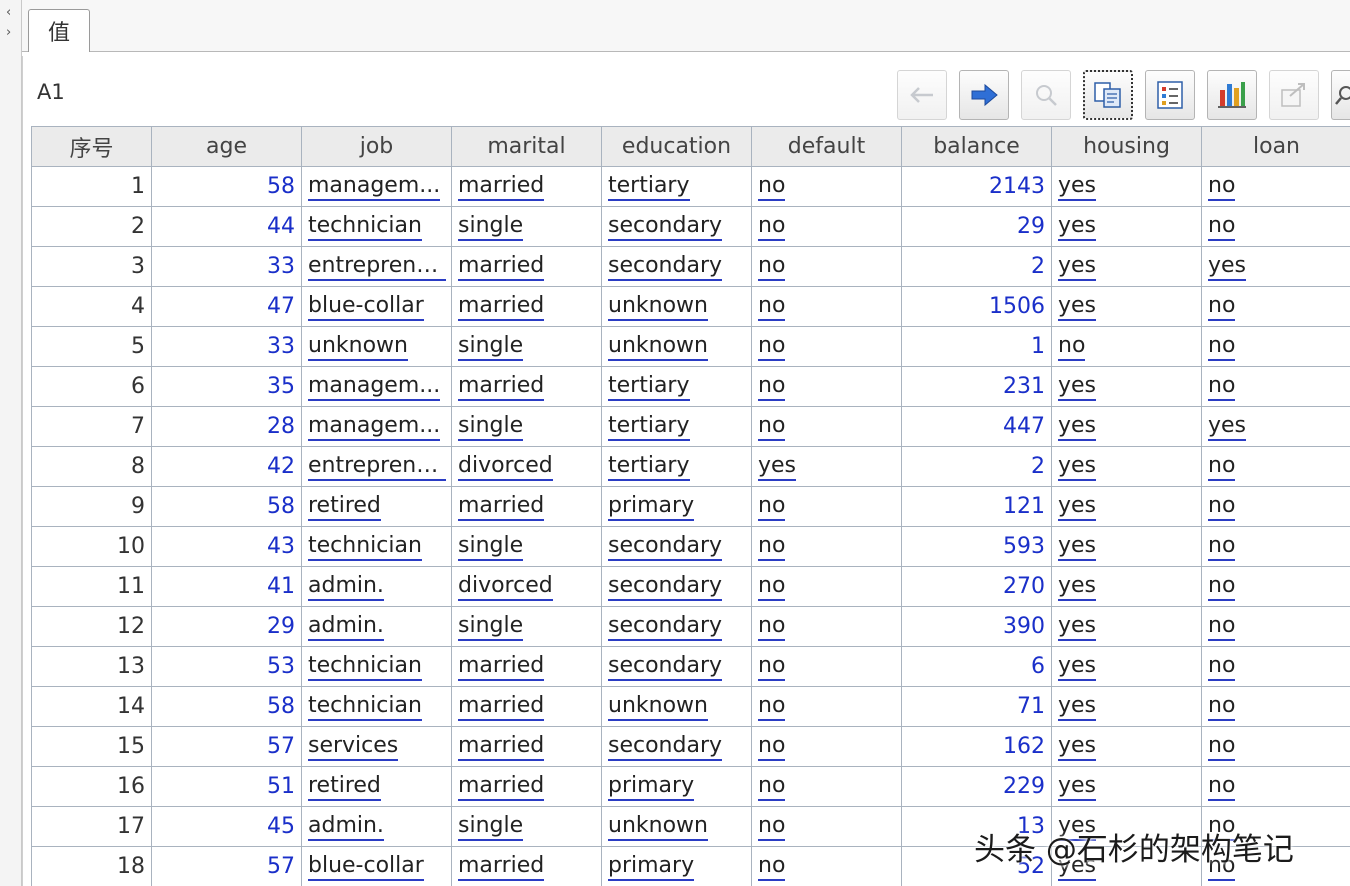 This screenshot has width=1350, height=886. What do you see at coordinates (501, 267) in the screenshot?
I see `cell-value: married` at bounding box center [501, 267].